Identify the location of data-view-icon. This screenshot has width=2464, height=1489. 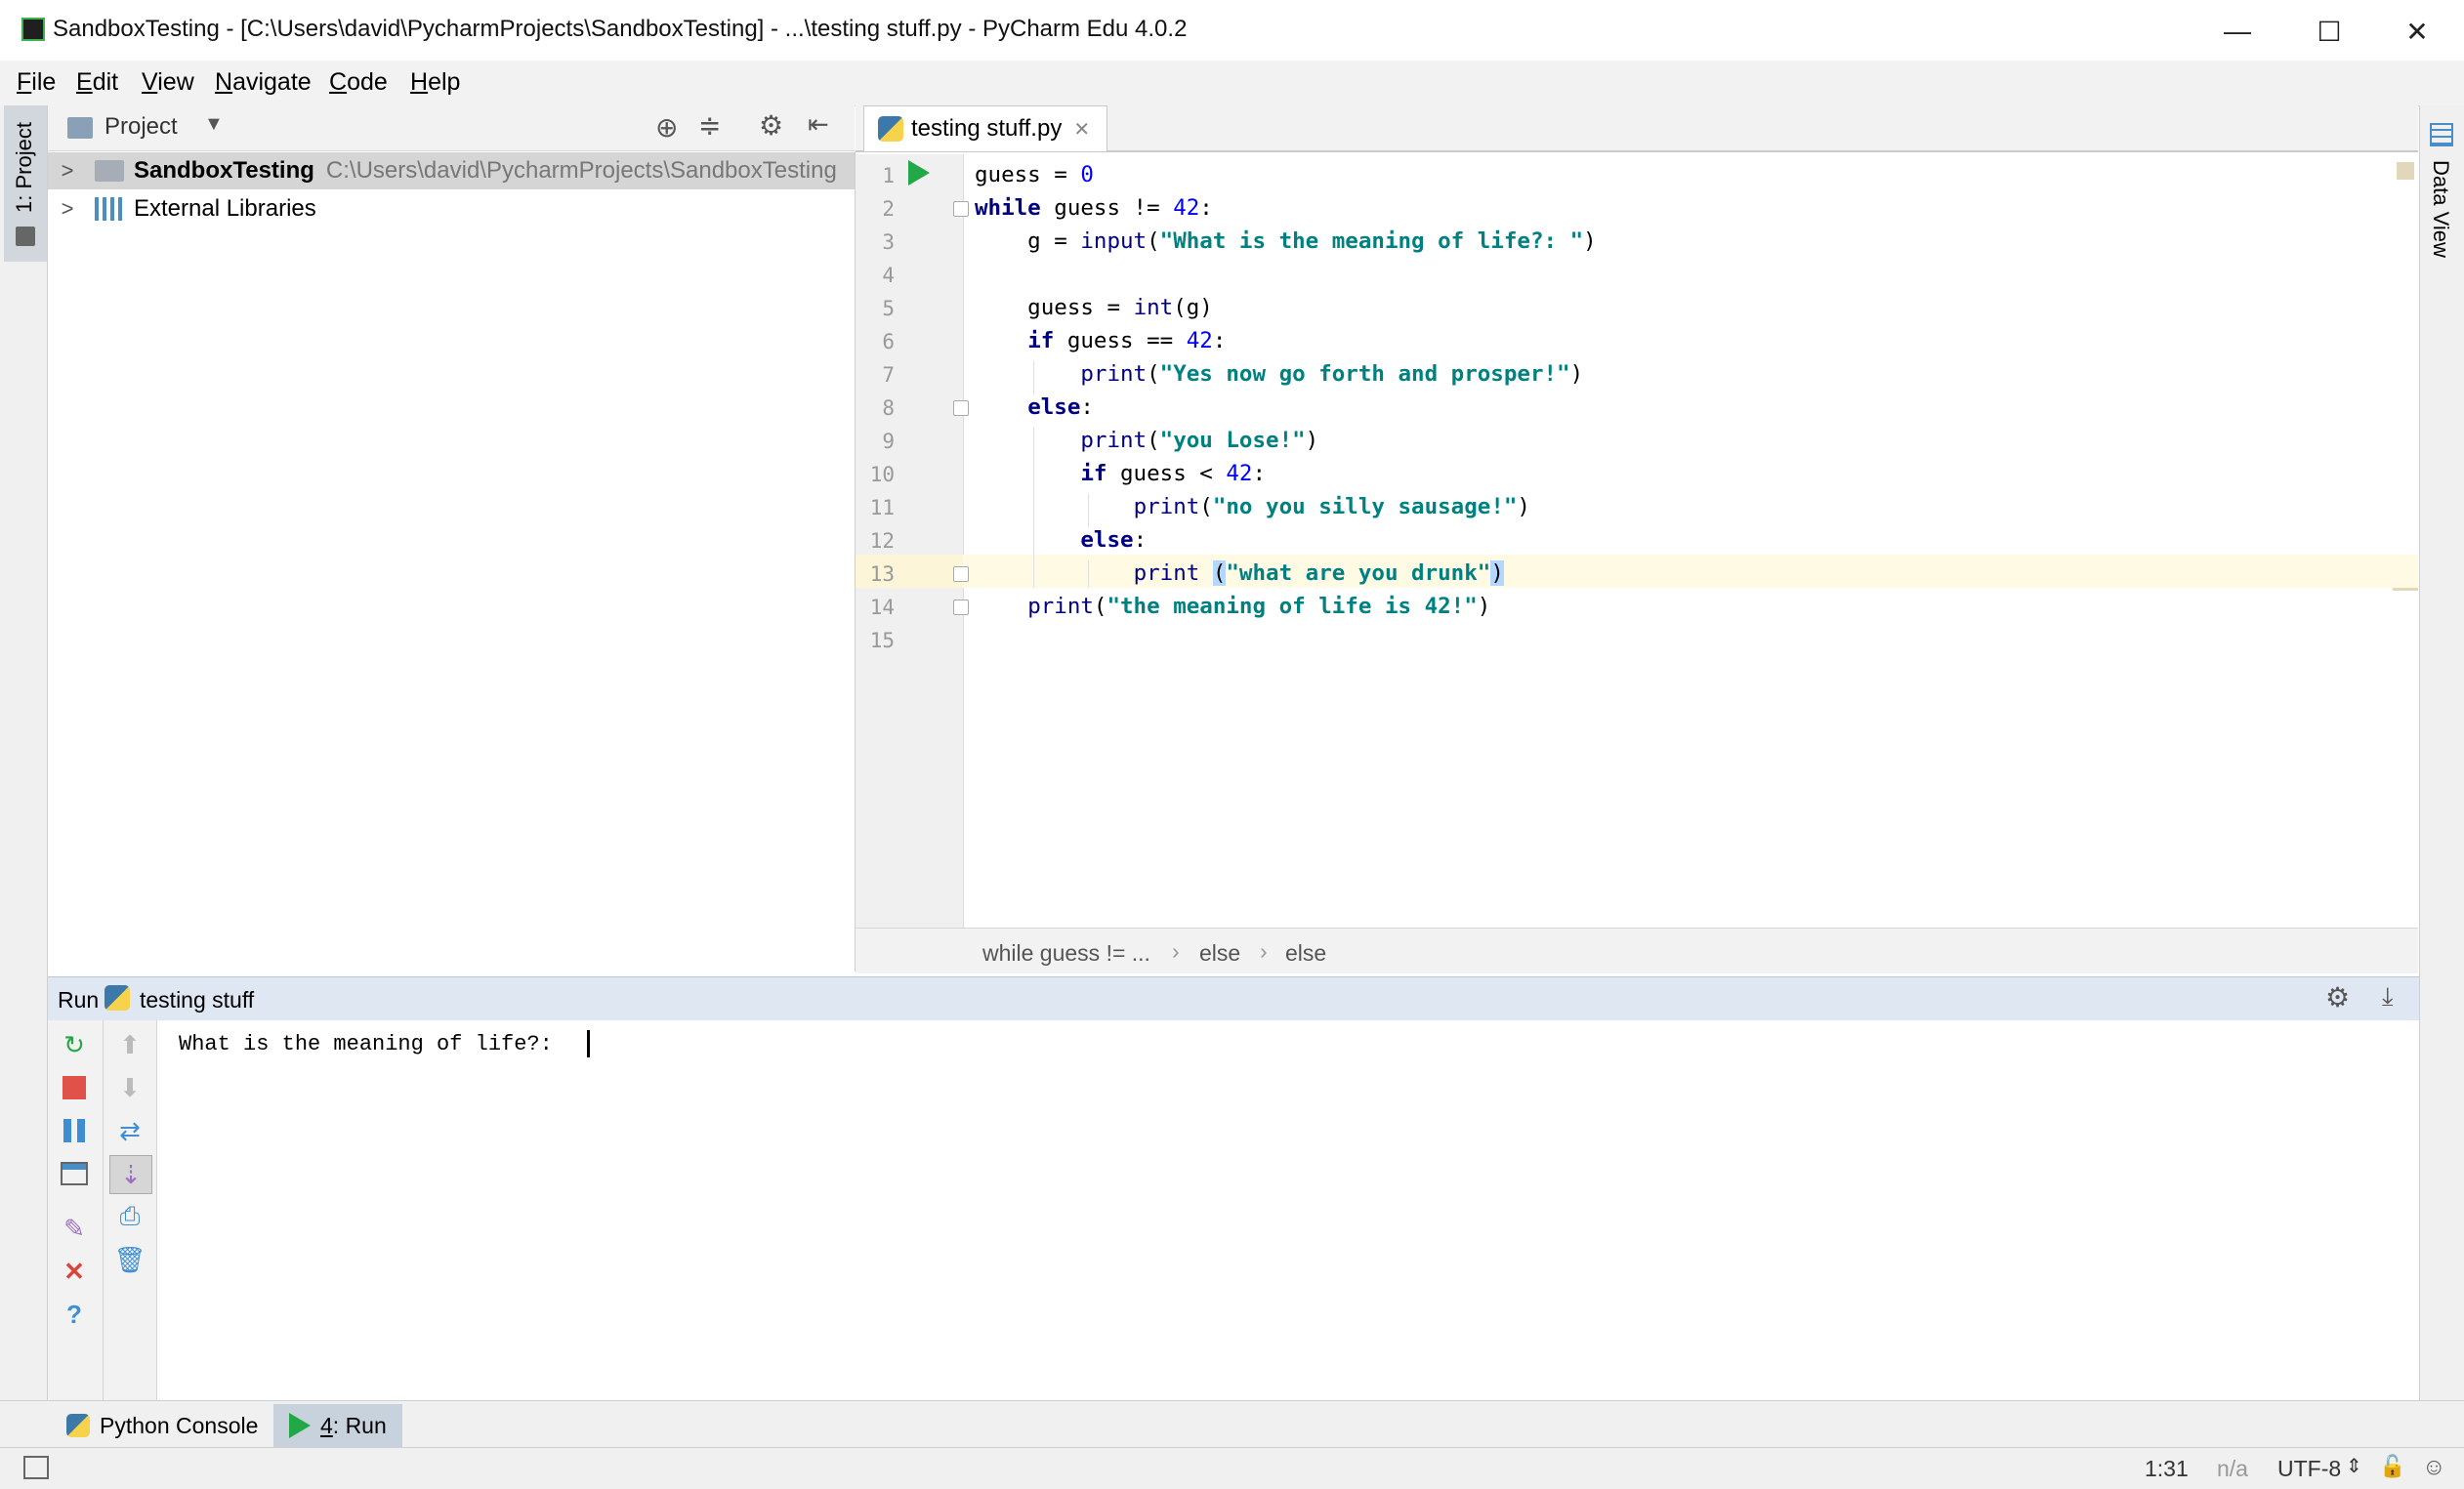
(2442, 134).